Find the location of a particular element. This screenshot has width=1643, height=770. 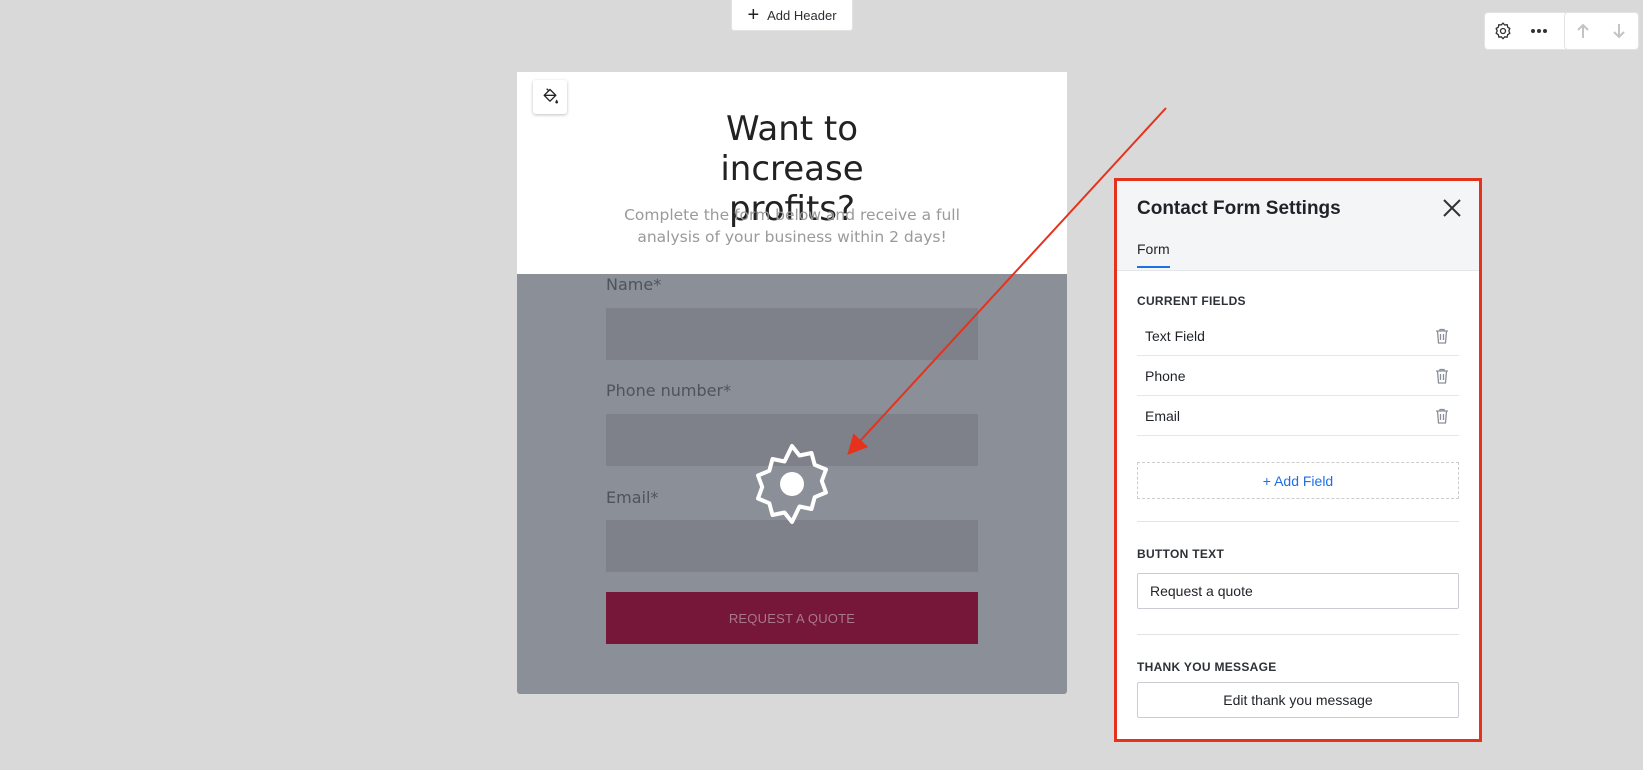

tab-form: Form is located at coordinates (1153, 254).